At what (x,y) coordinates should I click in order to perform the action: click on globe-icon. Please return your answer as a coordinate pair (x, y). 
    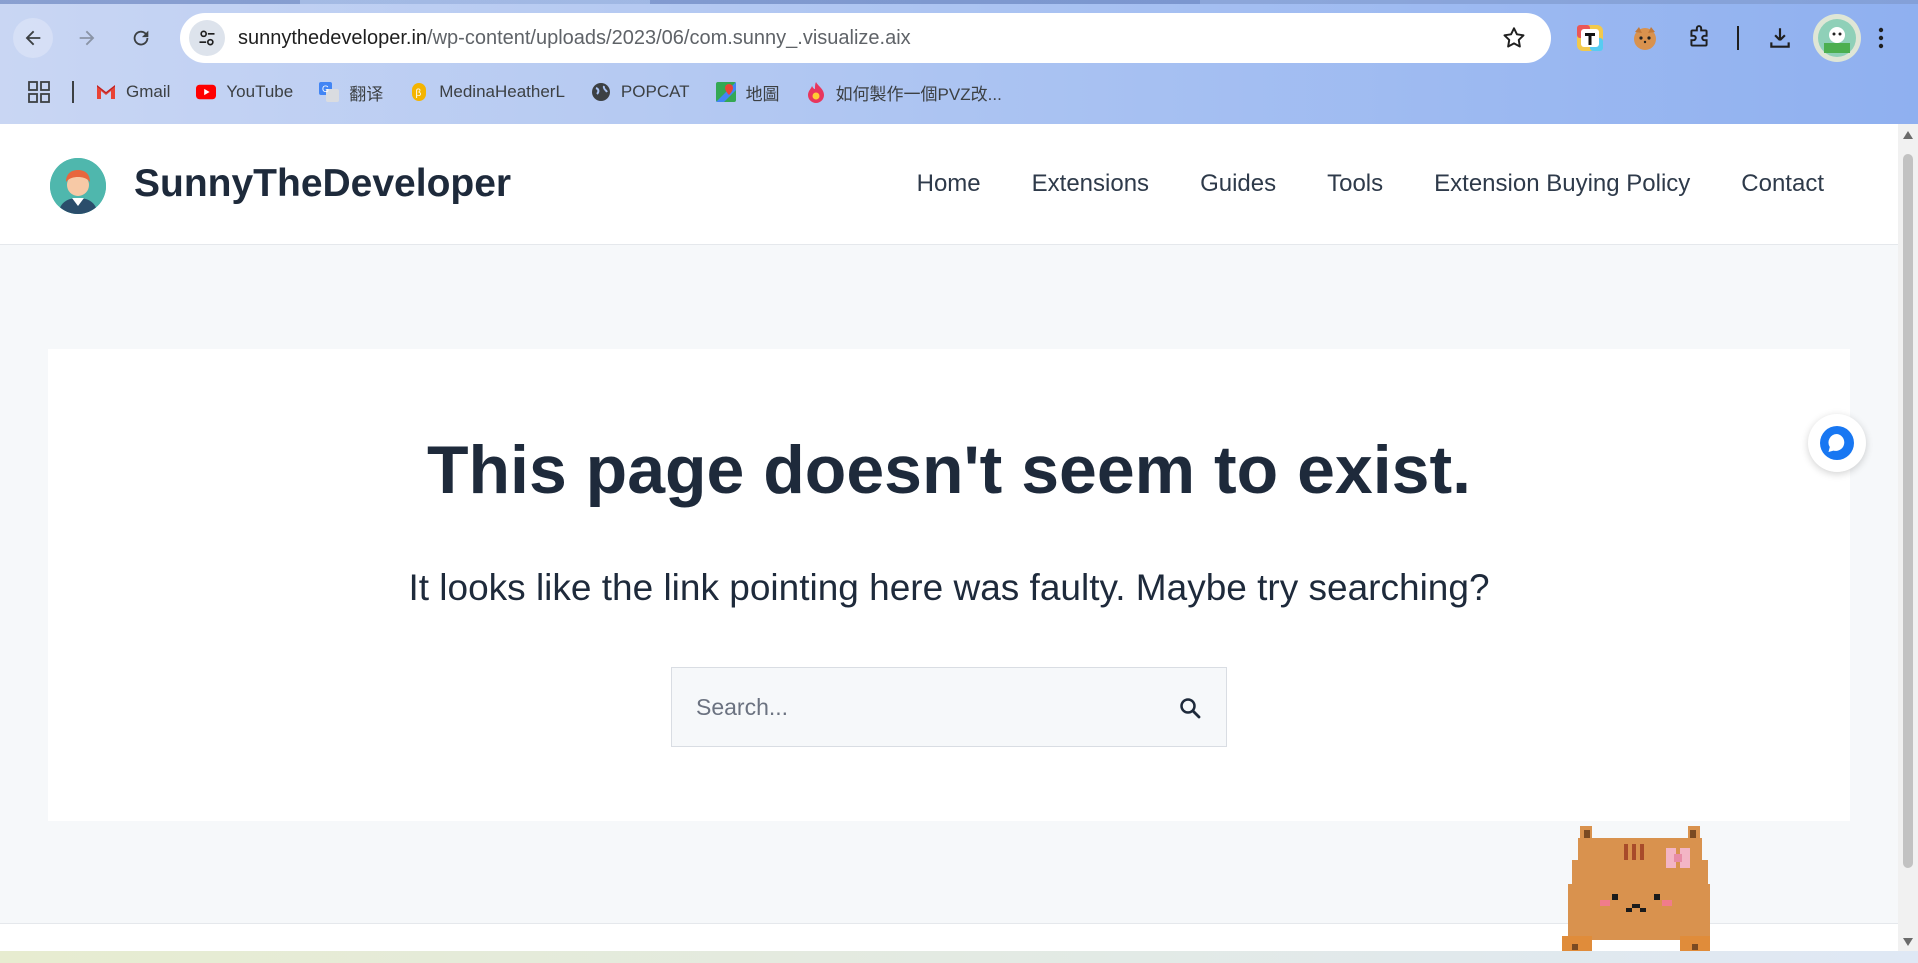
    Looking at the image, I should click on (601, 92).